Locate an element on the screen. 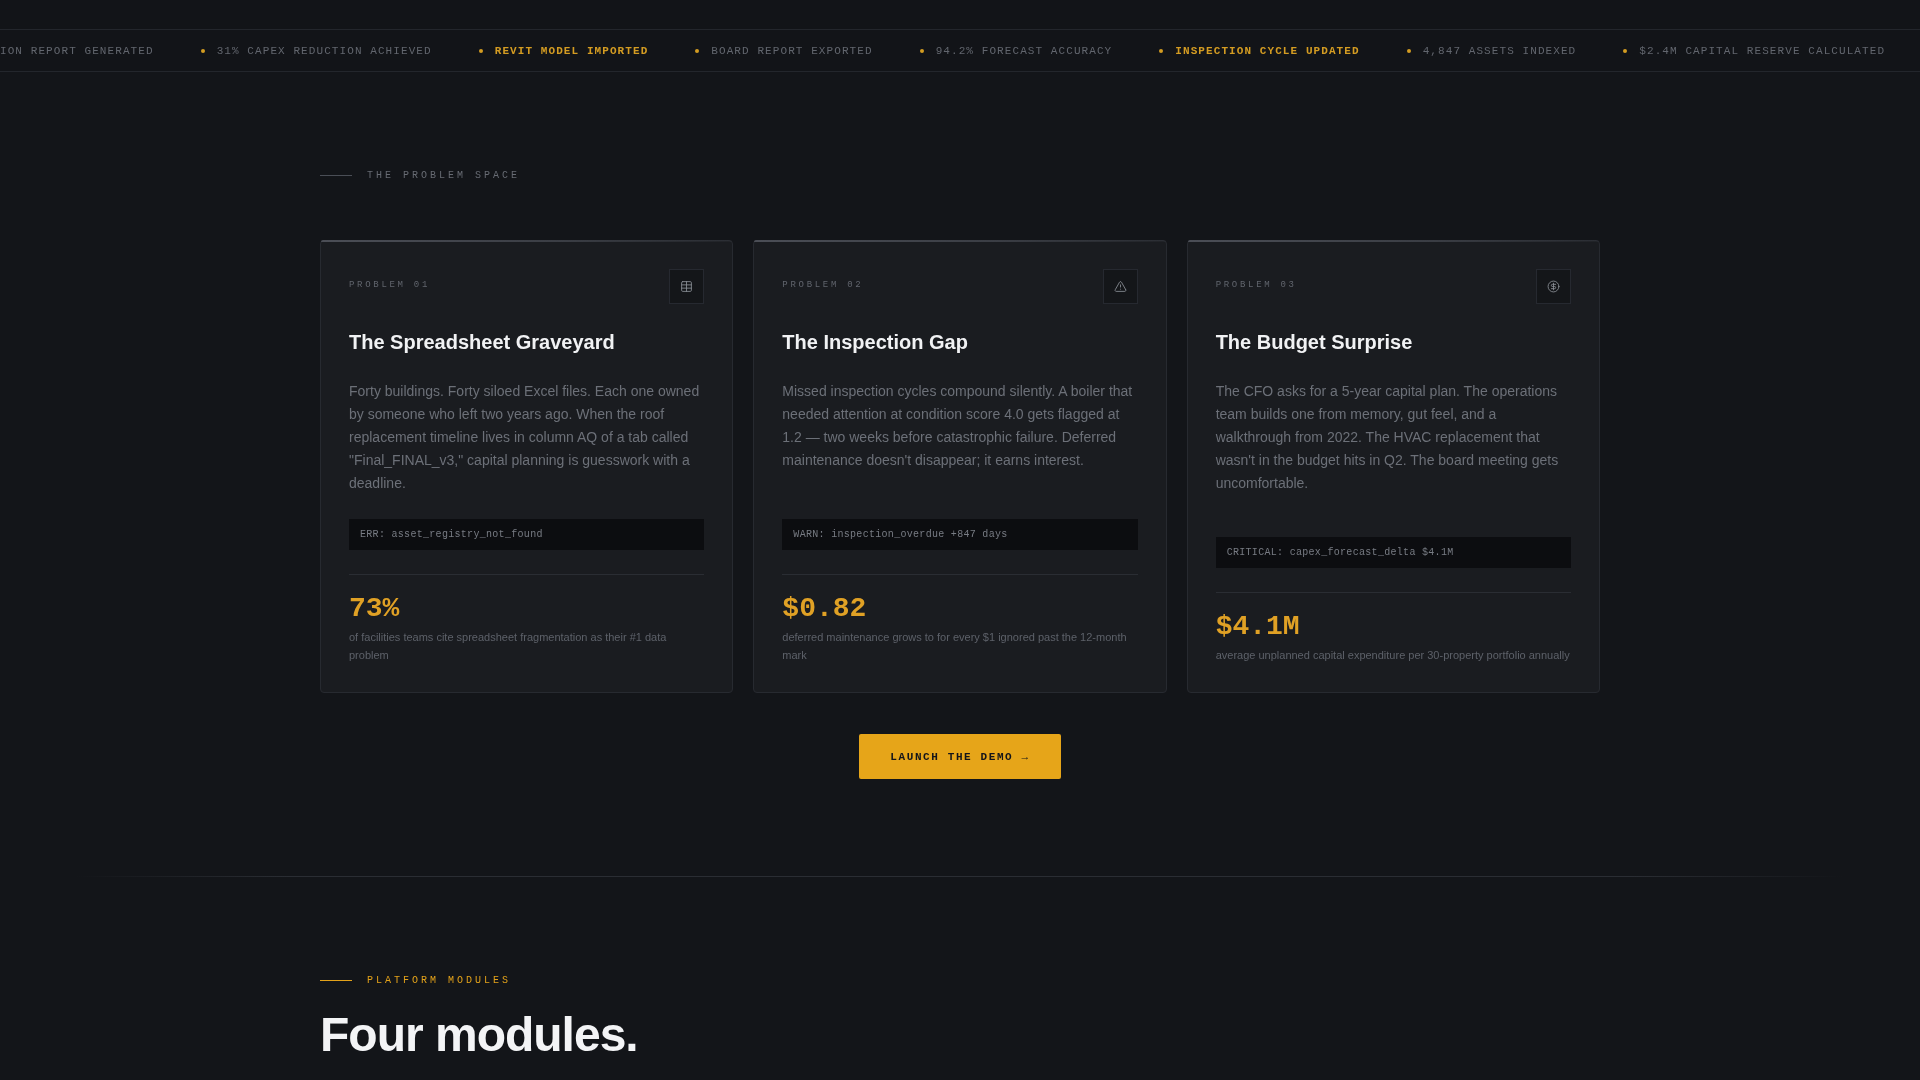  ticker-text: $2.4M CAPITAL RESERVE CALCULATED is located at coordinates (1762, 50).